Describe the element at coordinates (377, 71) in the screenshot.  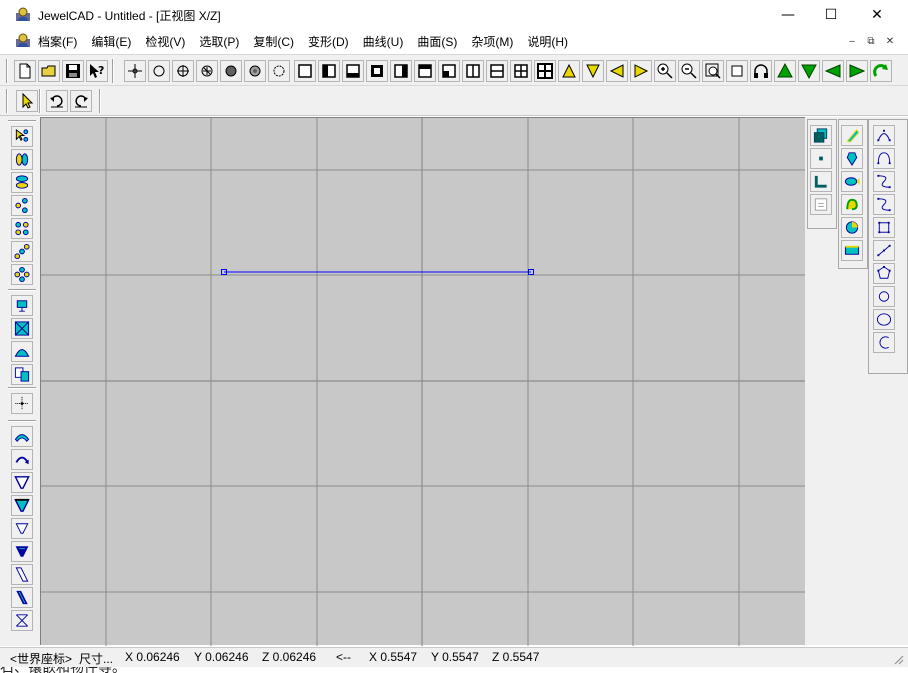
I see `view-center-button` at that location.